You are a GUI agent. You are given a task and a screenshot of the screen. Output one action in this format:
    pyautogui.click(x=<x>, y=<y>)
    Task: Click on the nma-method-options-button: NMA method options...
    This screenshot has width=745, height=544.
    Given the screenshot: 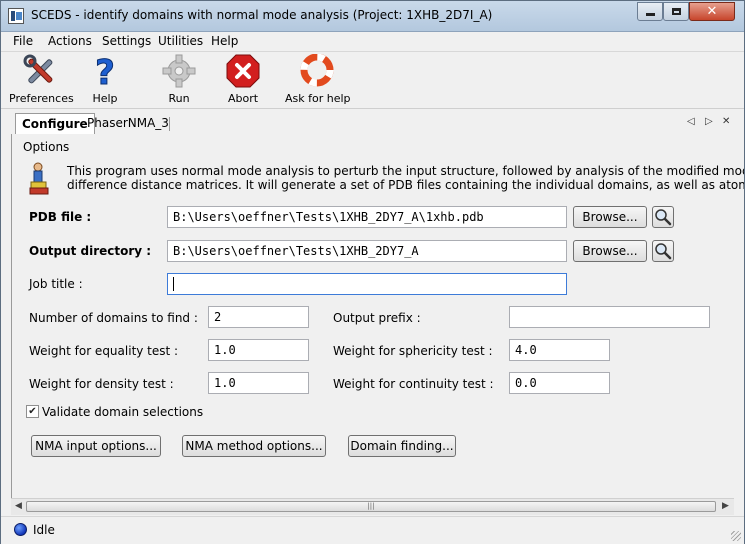 What is the action you would take?
    pyautogui.click(x=254, y=446)
    